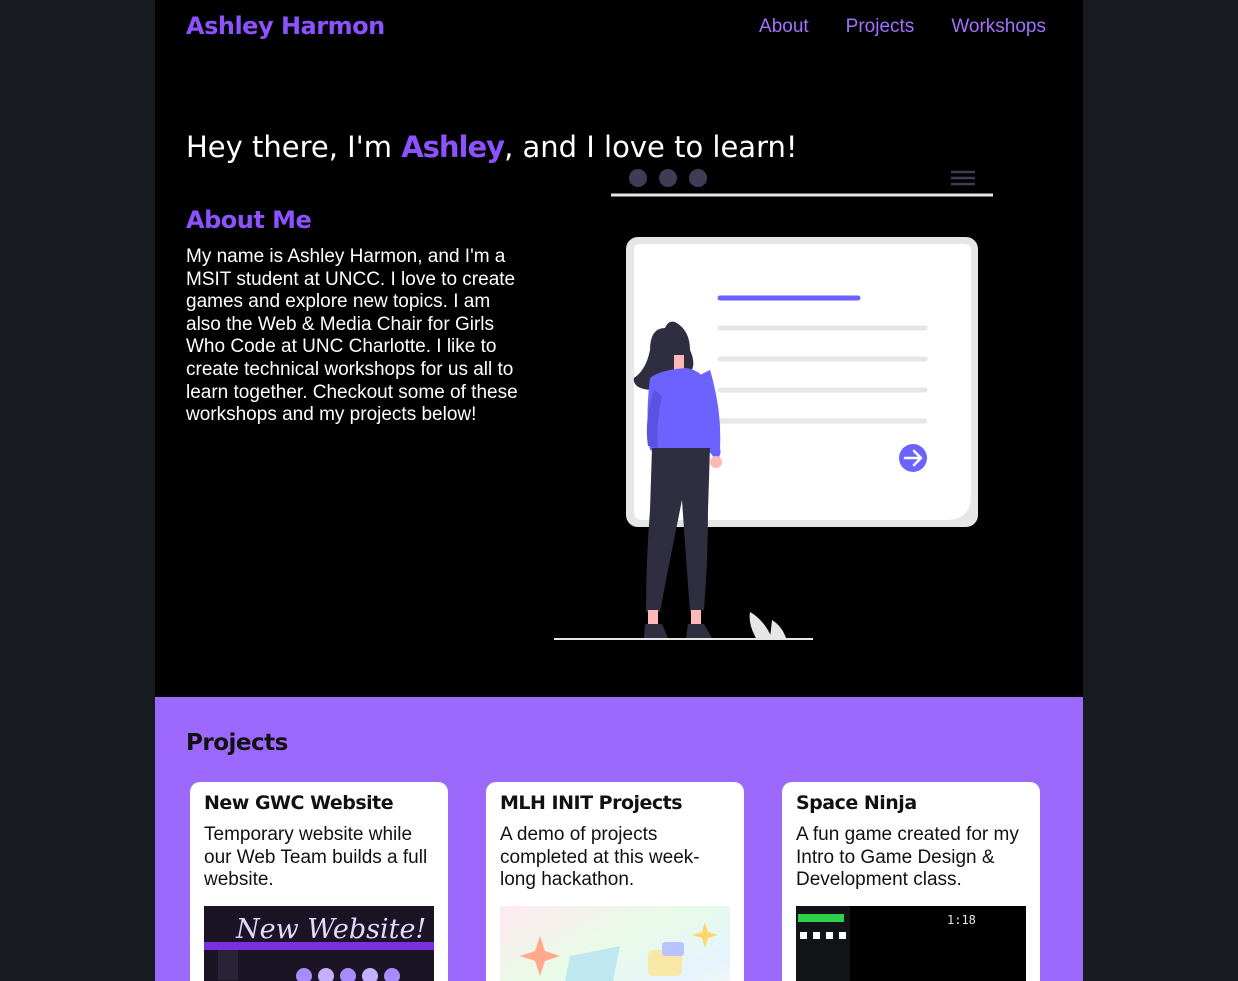 The width and height of the screenshot is (1238, 981). What do you see at coordinates (299, 803) in the screenshot?
I see `project-card-title: New GWC Website` at bounding box center [299, 803].